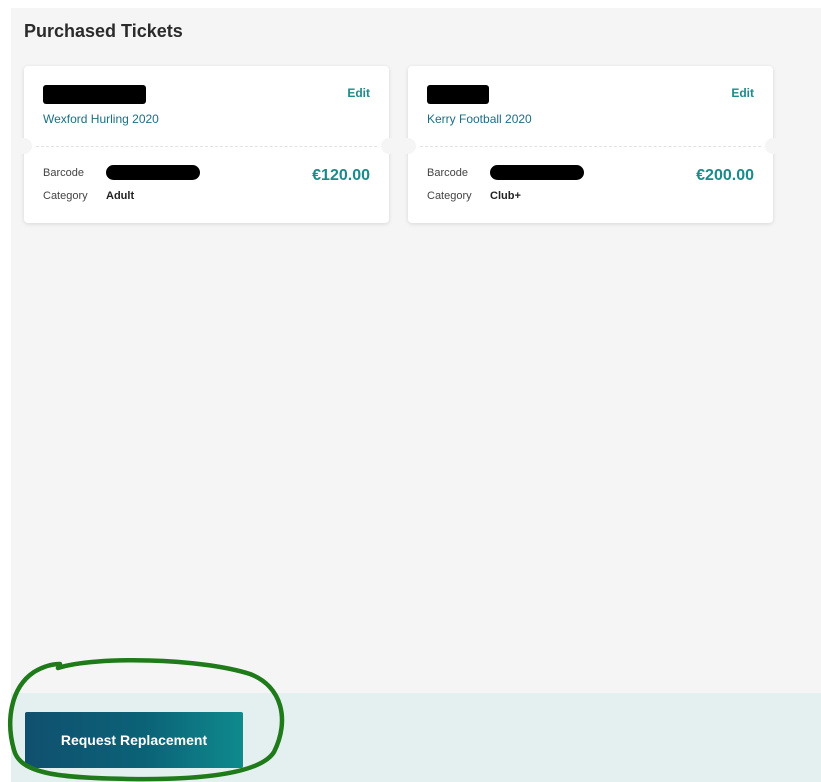 This screenshot has width=821, height=782. I want to click on ticket-event-title: Wexford Hurling 2020, so click(101, 119).